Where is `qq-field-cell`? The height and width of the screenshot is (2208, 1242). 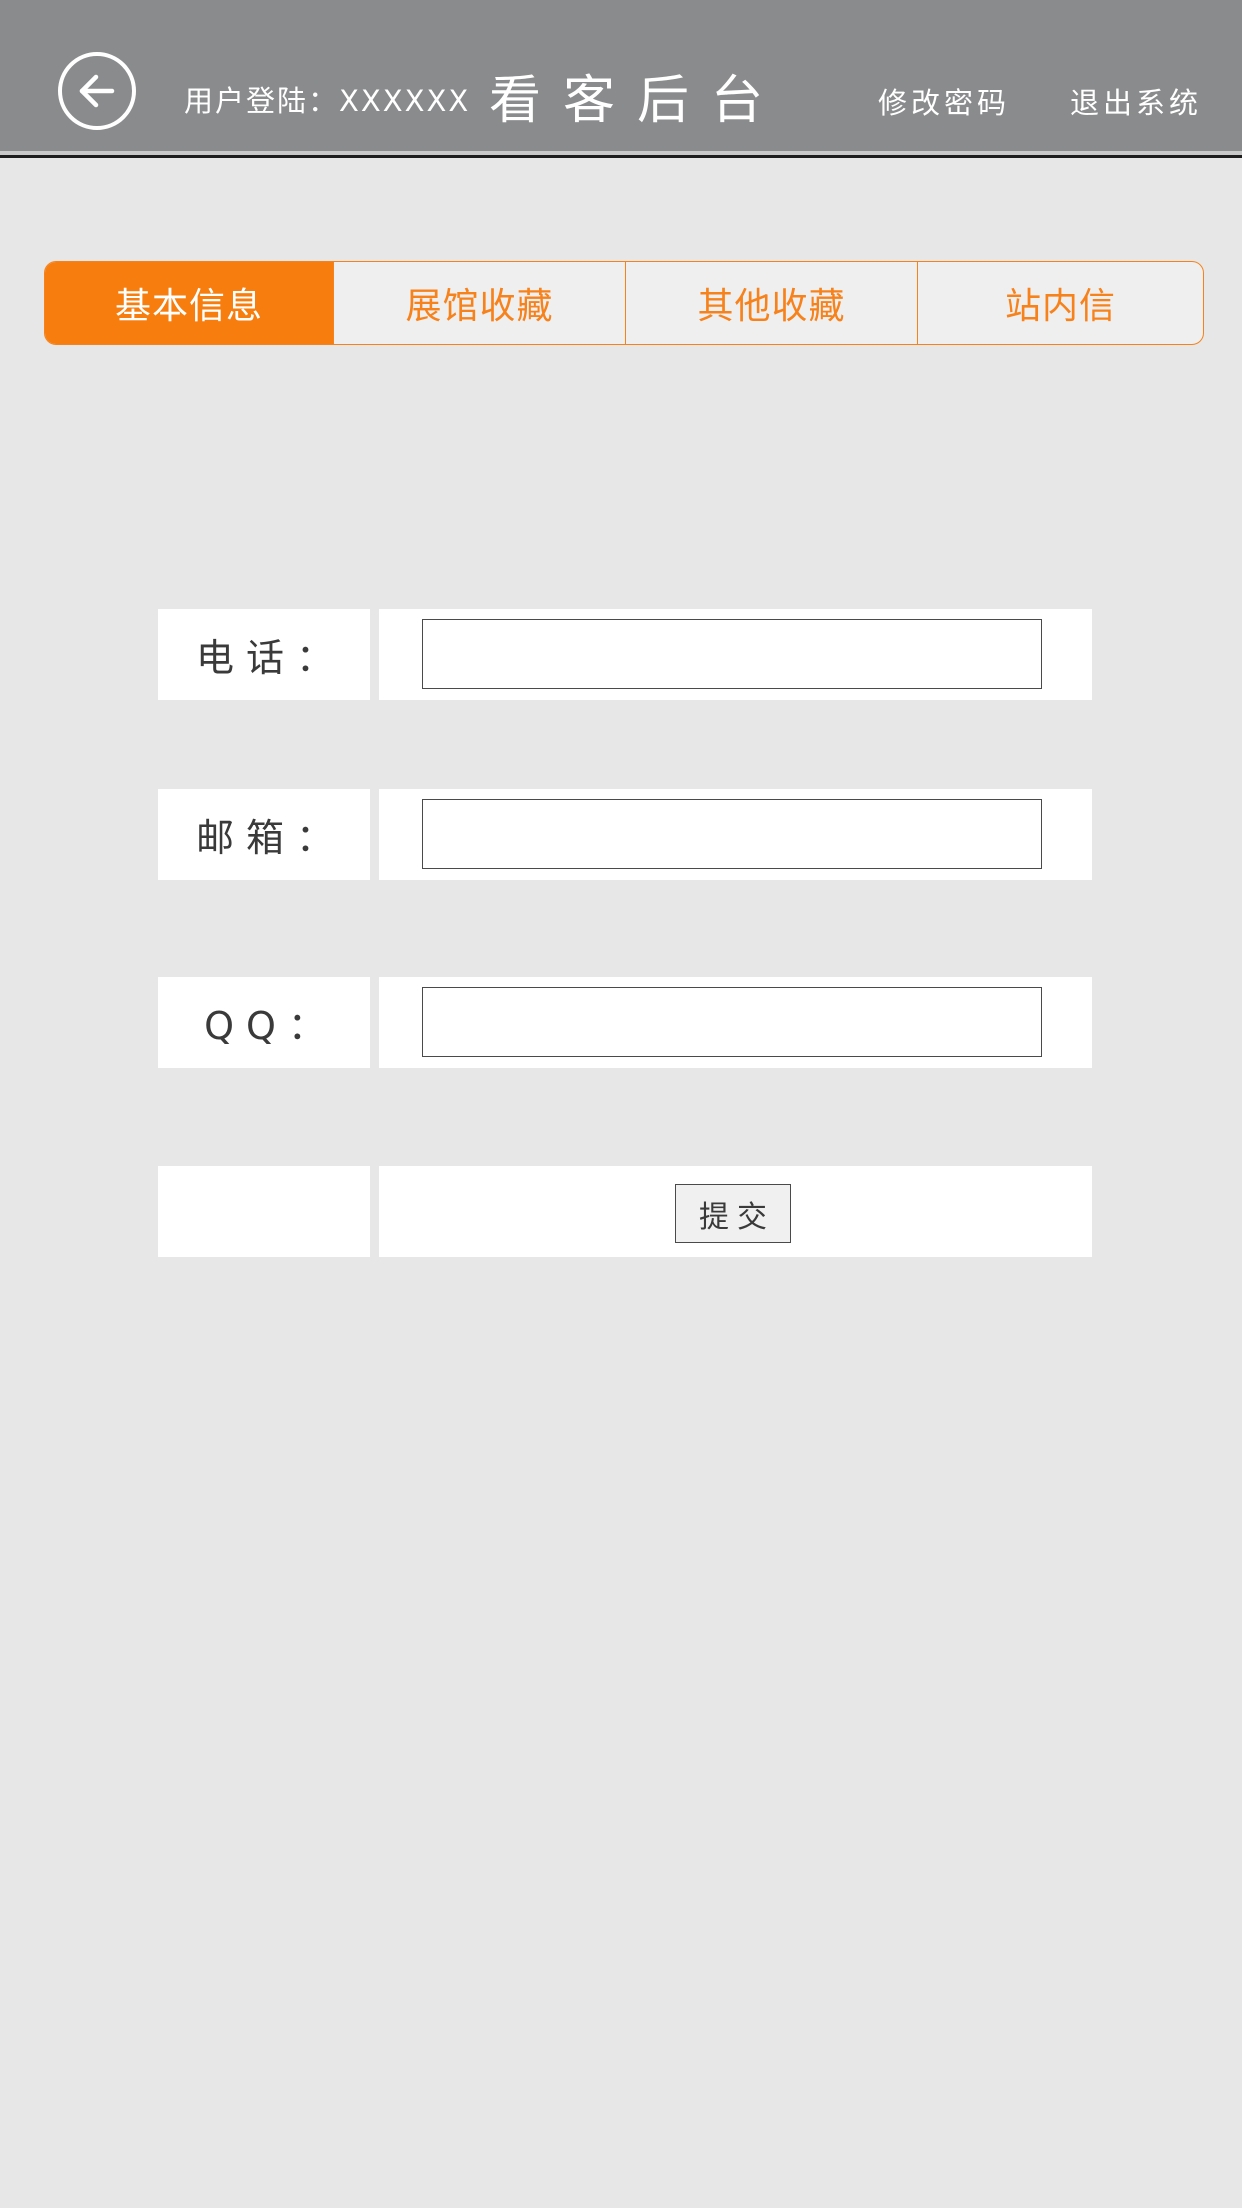
qq-field-cell is located at coordinates (735, 1022).